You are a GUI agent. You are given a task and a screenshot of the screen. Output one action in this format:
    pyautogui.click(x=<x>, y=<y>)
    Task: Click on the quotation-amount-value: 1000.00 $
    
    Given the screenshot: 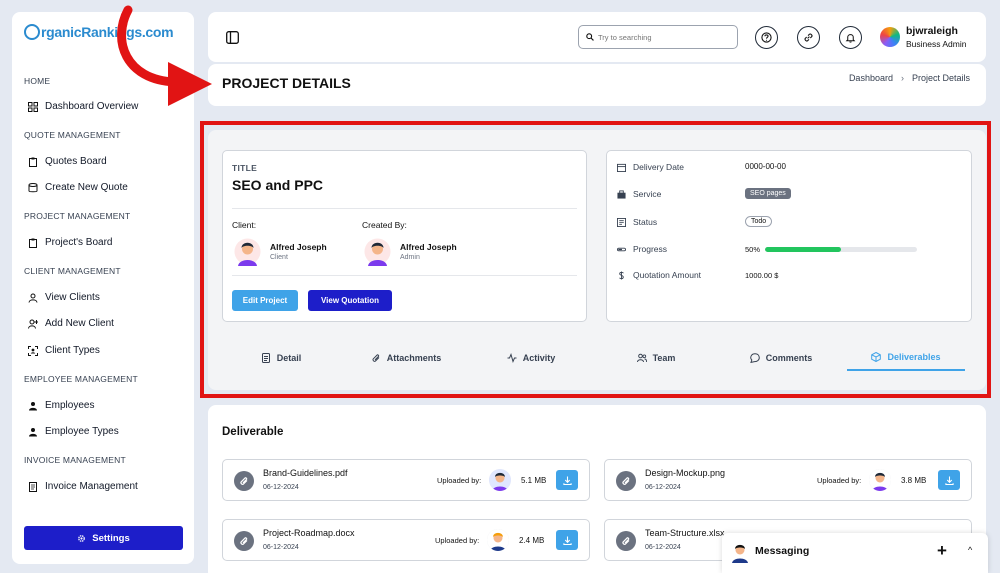 What is the action you would take?
    pyautogui.click(x=762, y=275)
    